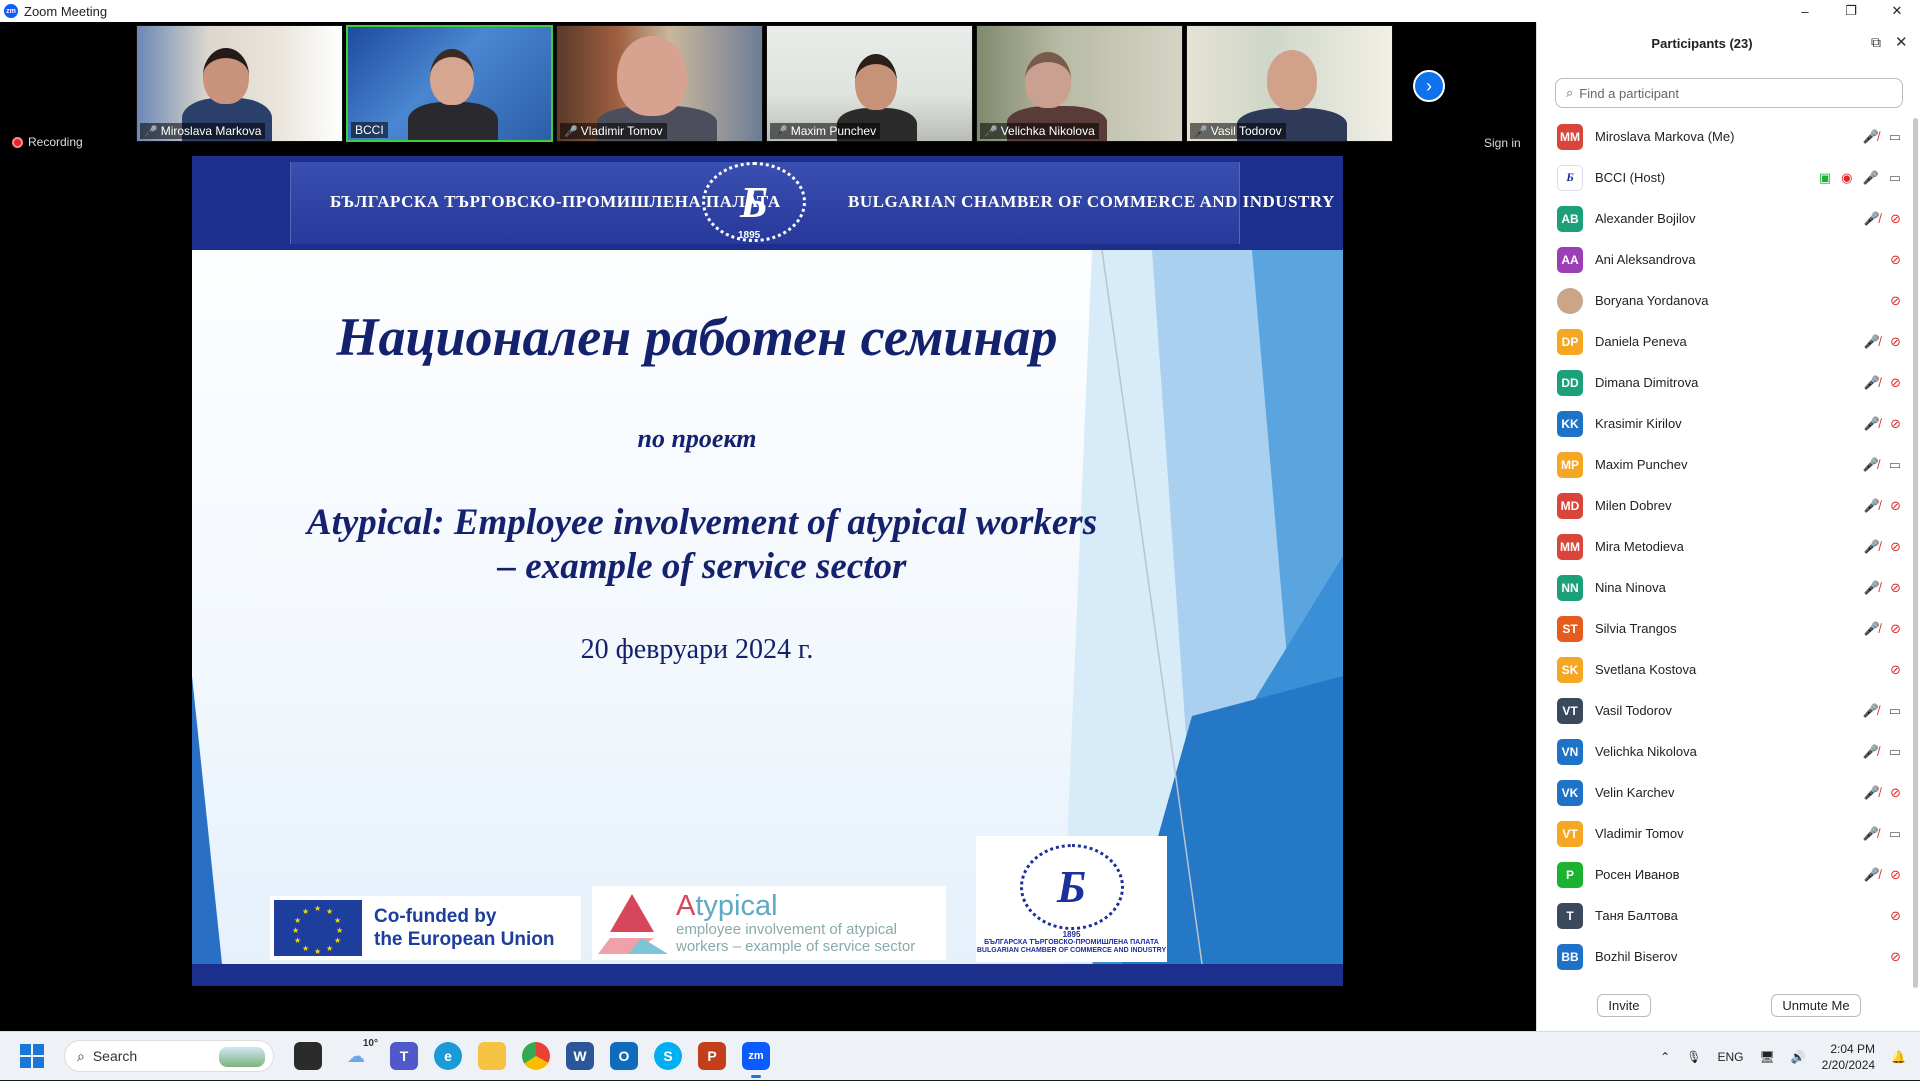 The width and height of the screenshot is (1920, 1081). I want to click on project-line-2: – example of service sector, so click(702, 566).